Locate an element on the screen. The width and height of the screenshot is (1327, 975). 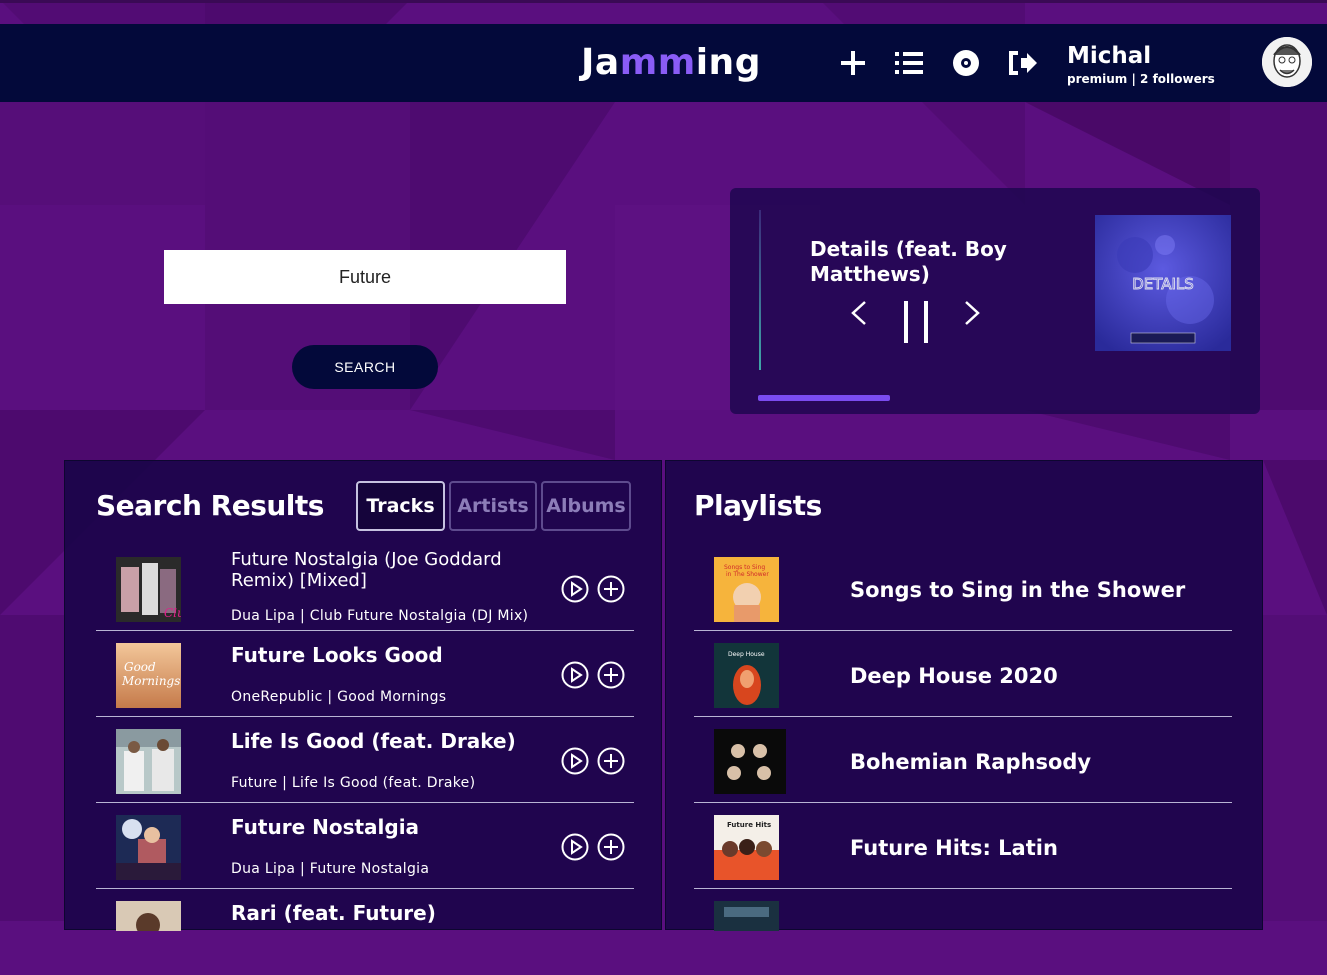
pause-icon is located at coordinates (916, 322).